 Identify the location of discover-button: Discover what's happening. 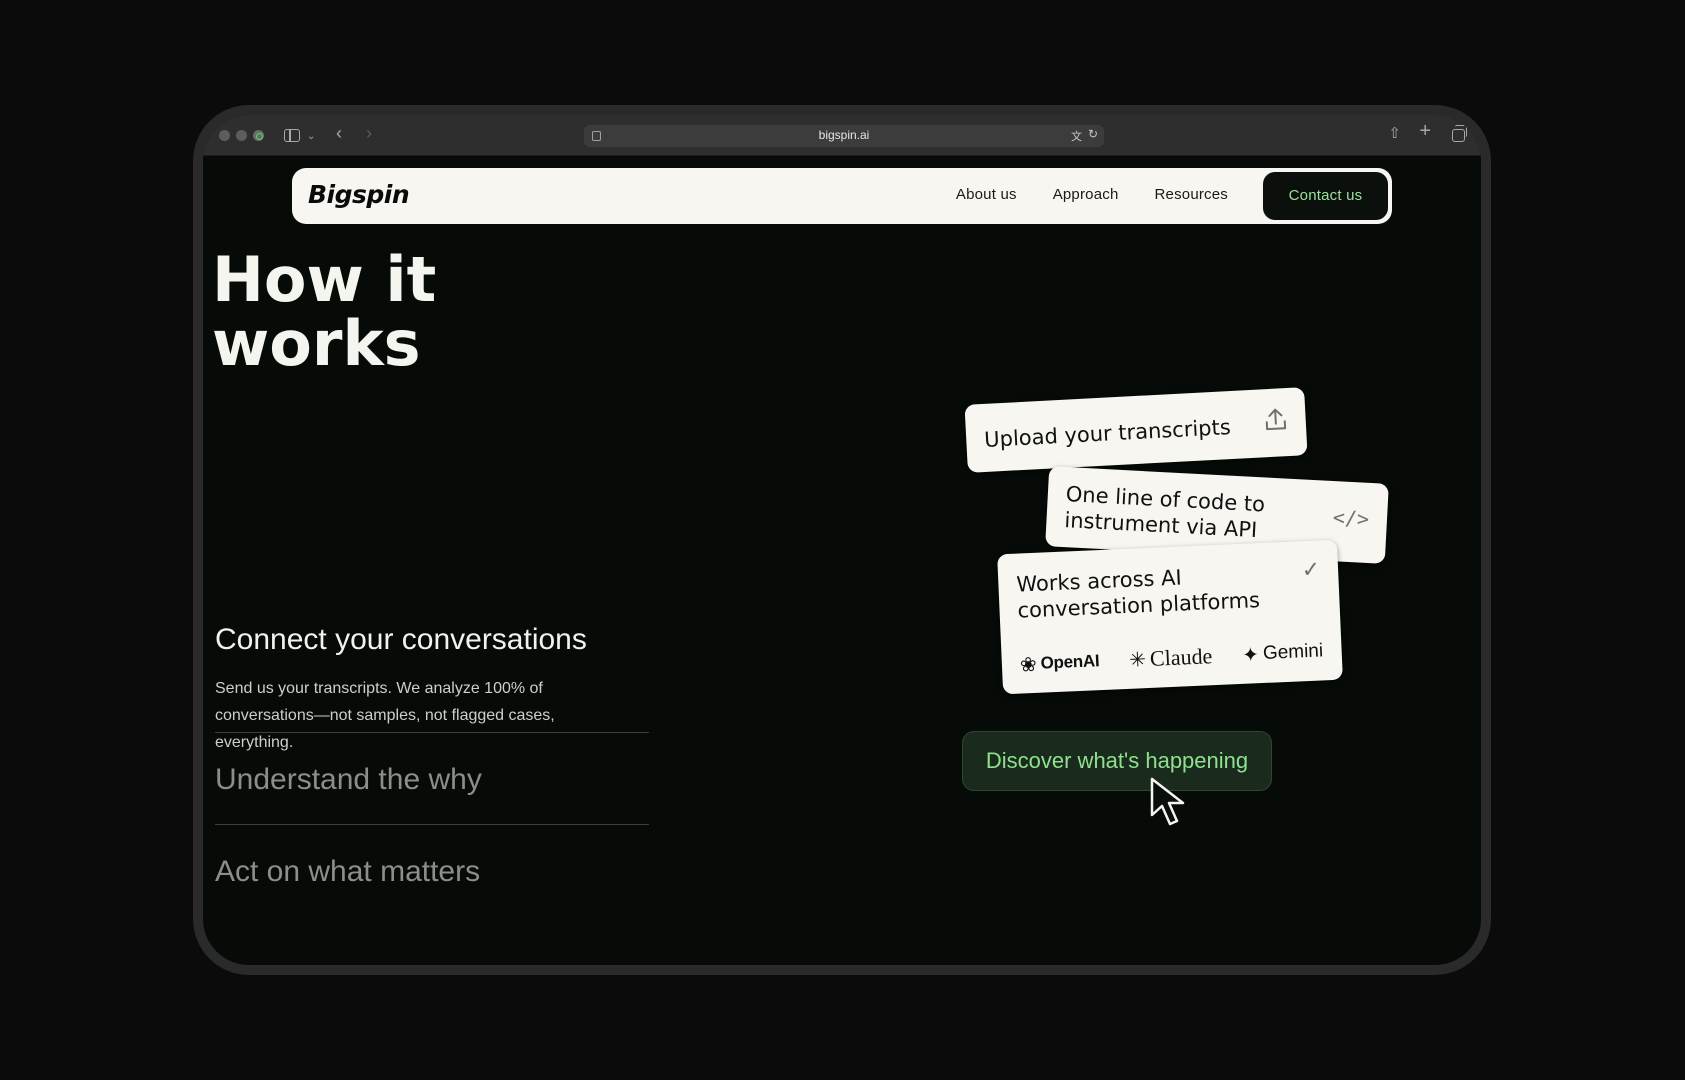
(1117, 761).